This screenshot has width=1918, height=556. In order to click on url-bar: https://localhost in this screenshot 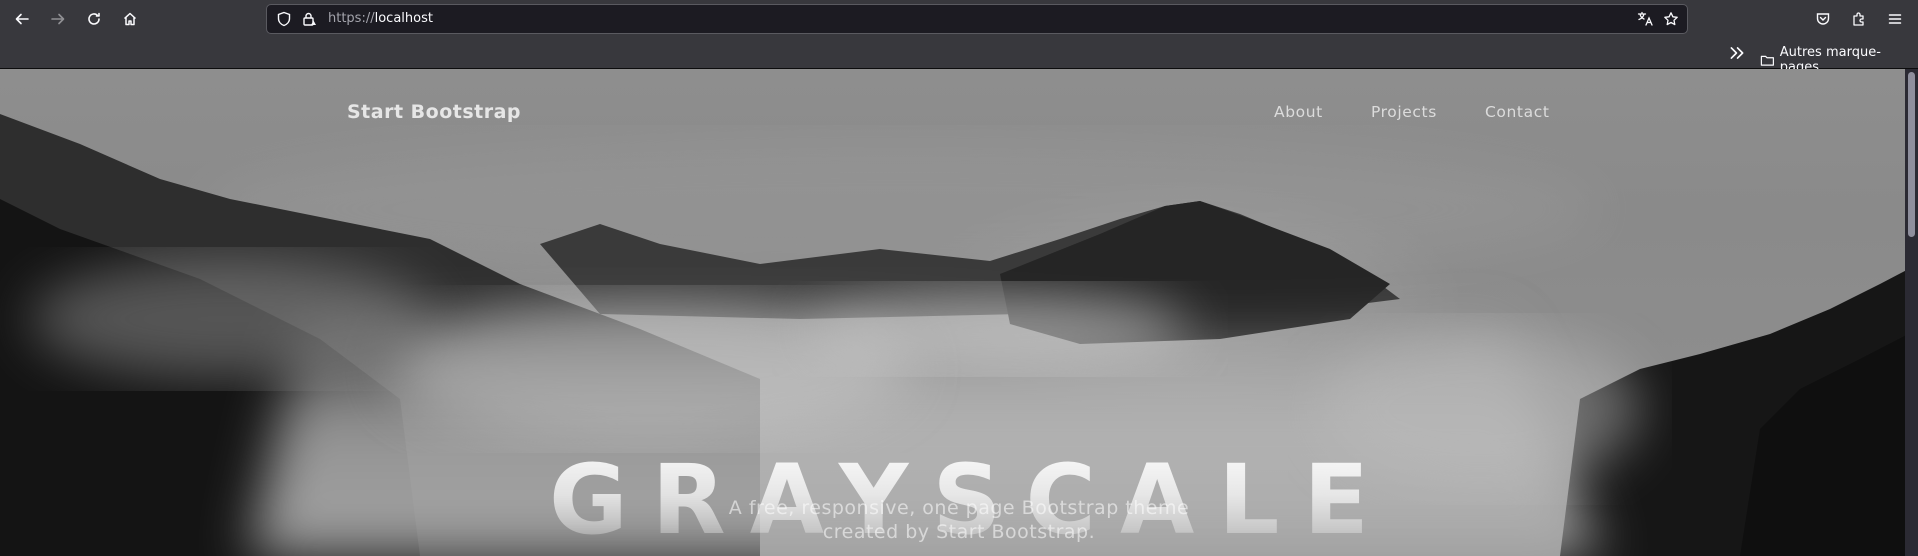, I will do `click(977, 19)`.